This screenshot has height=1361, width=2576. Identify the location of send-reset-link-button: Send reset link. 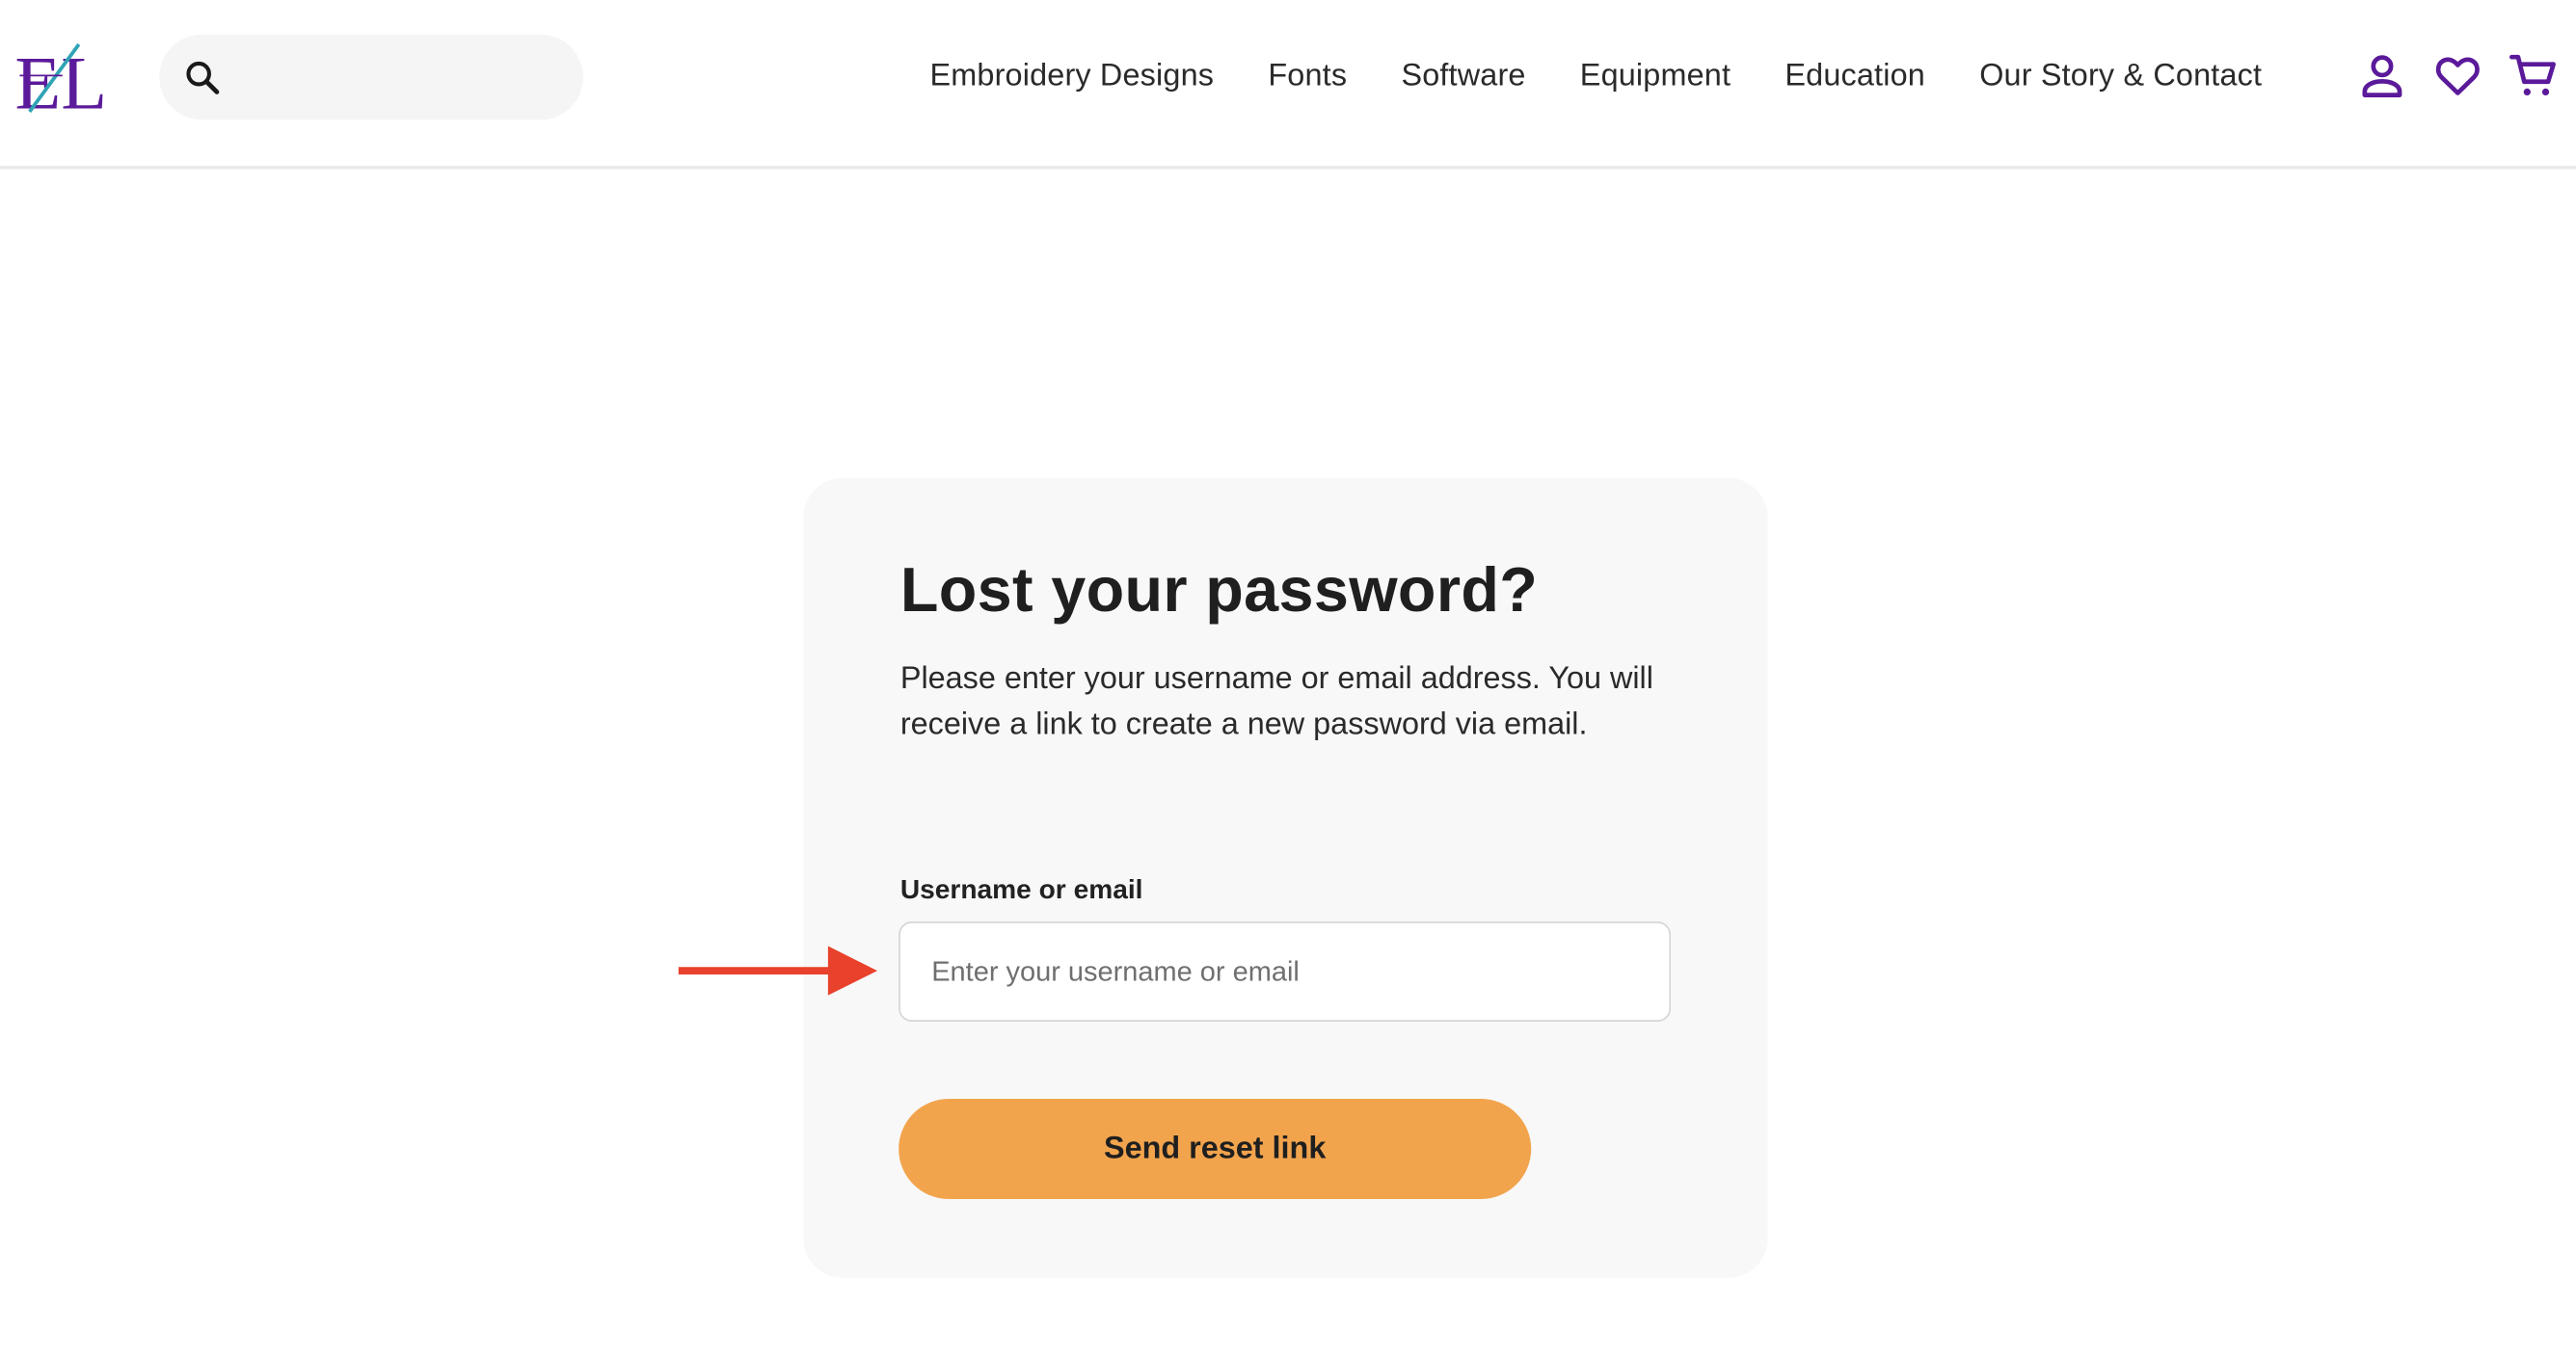
(1216, 1149).